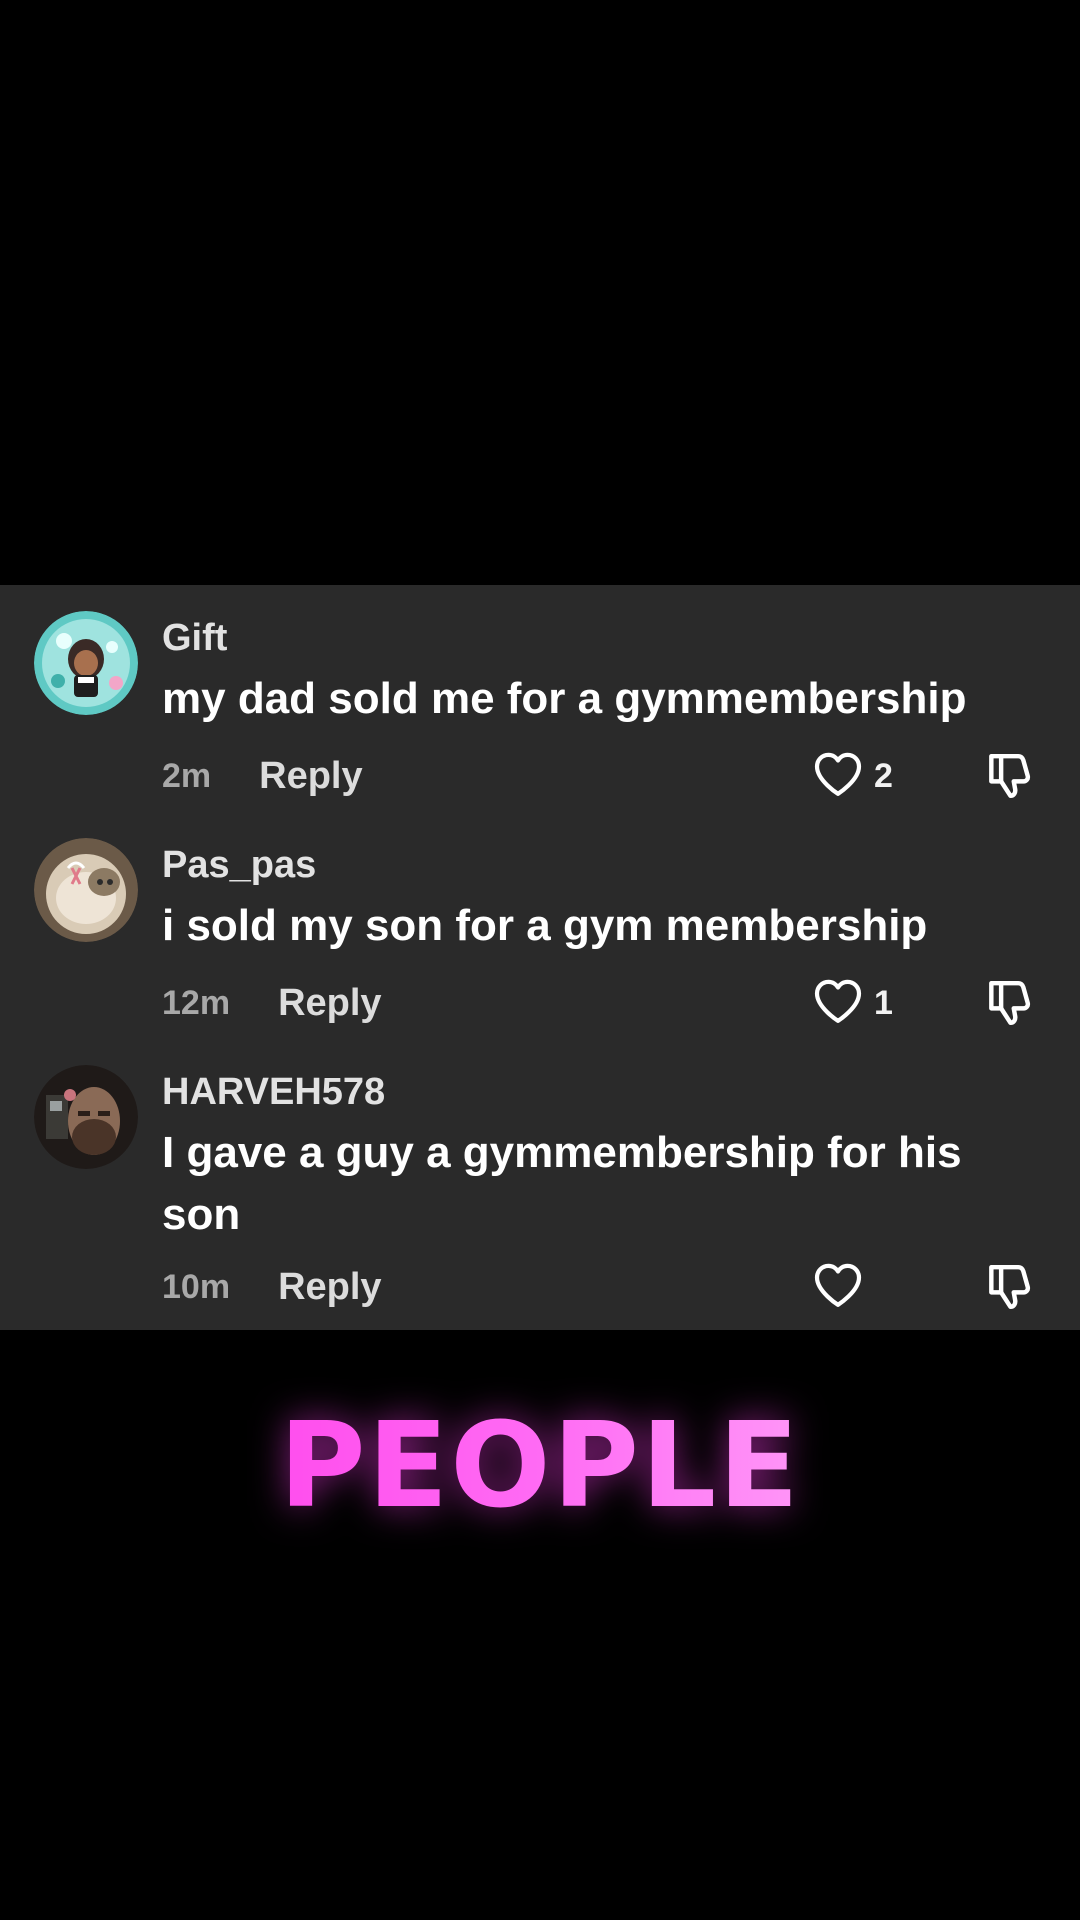 Image resolution: width=1080 pixels, height=1920 pixels. What do you see at coordinates (273, 1092) in the screenshot?
I see `comment-username: HARVEH578` at bounding box center [273, 1092].